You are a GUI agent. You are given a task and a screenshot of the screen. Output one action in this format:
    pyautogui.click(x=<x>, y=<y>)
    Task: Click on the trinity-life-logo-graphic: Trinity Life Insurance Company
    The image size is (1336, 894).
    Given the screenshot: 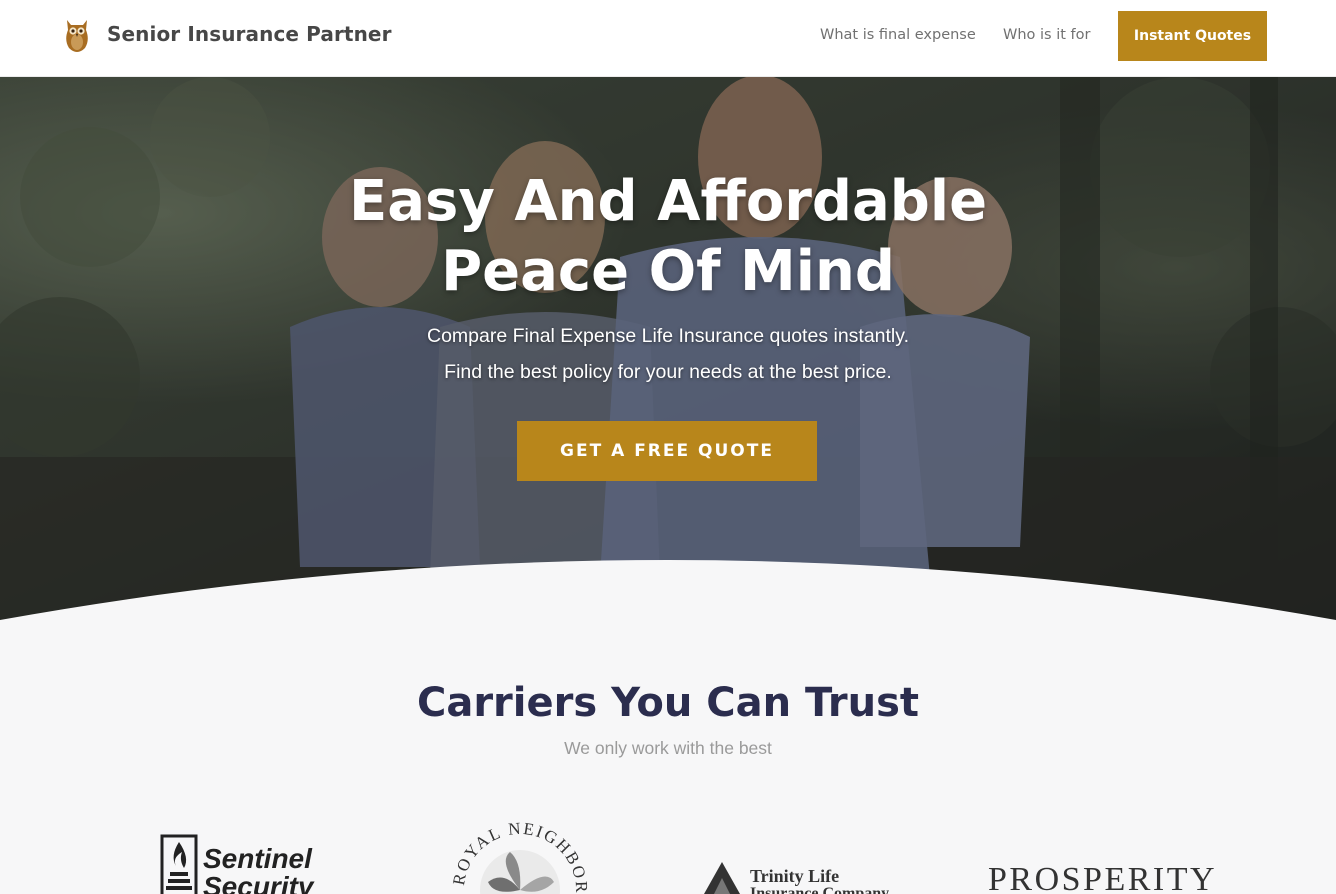 What is the action you would take?
    pyautogui.click(x=796, y=878)
    